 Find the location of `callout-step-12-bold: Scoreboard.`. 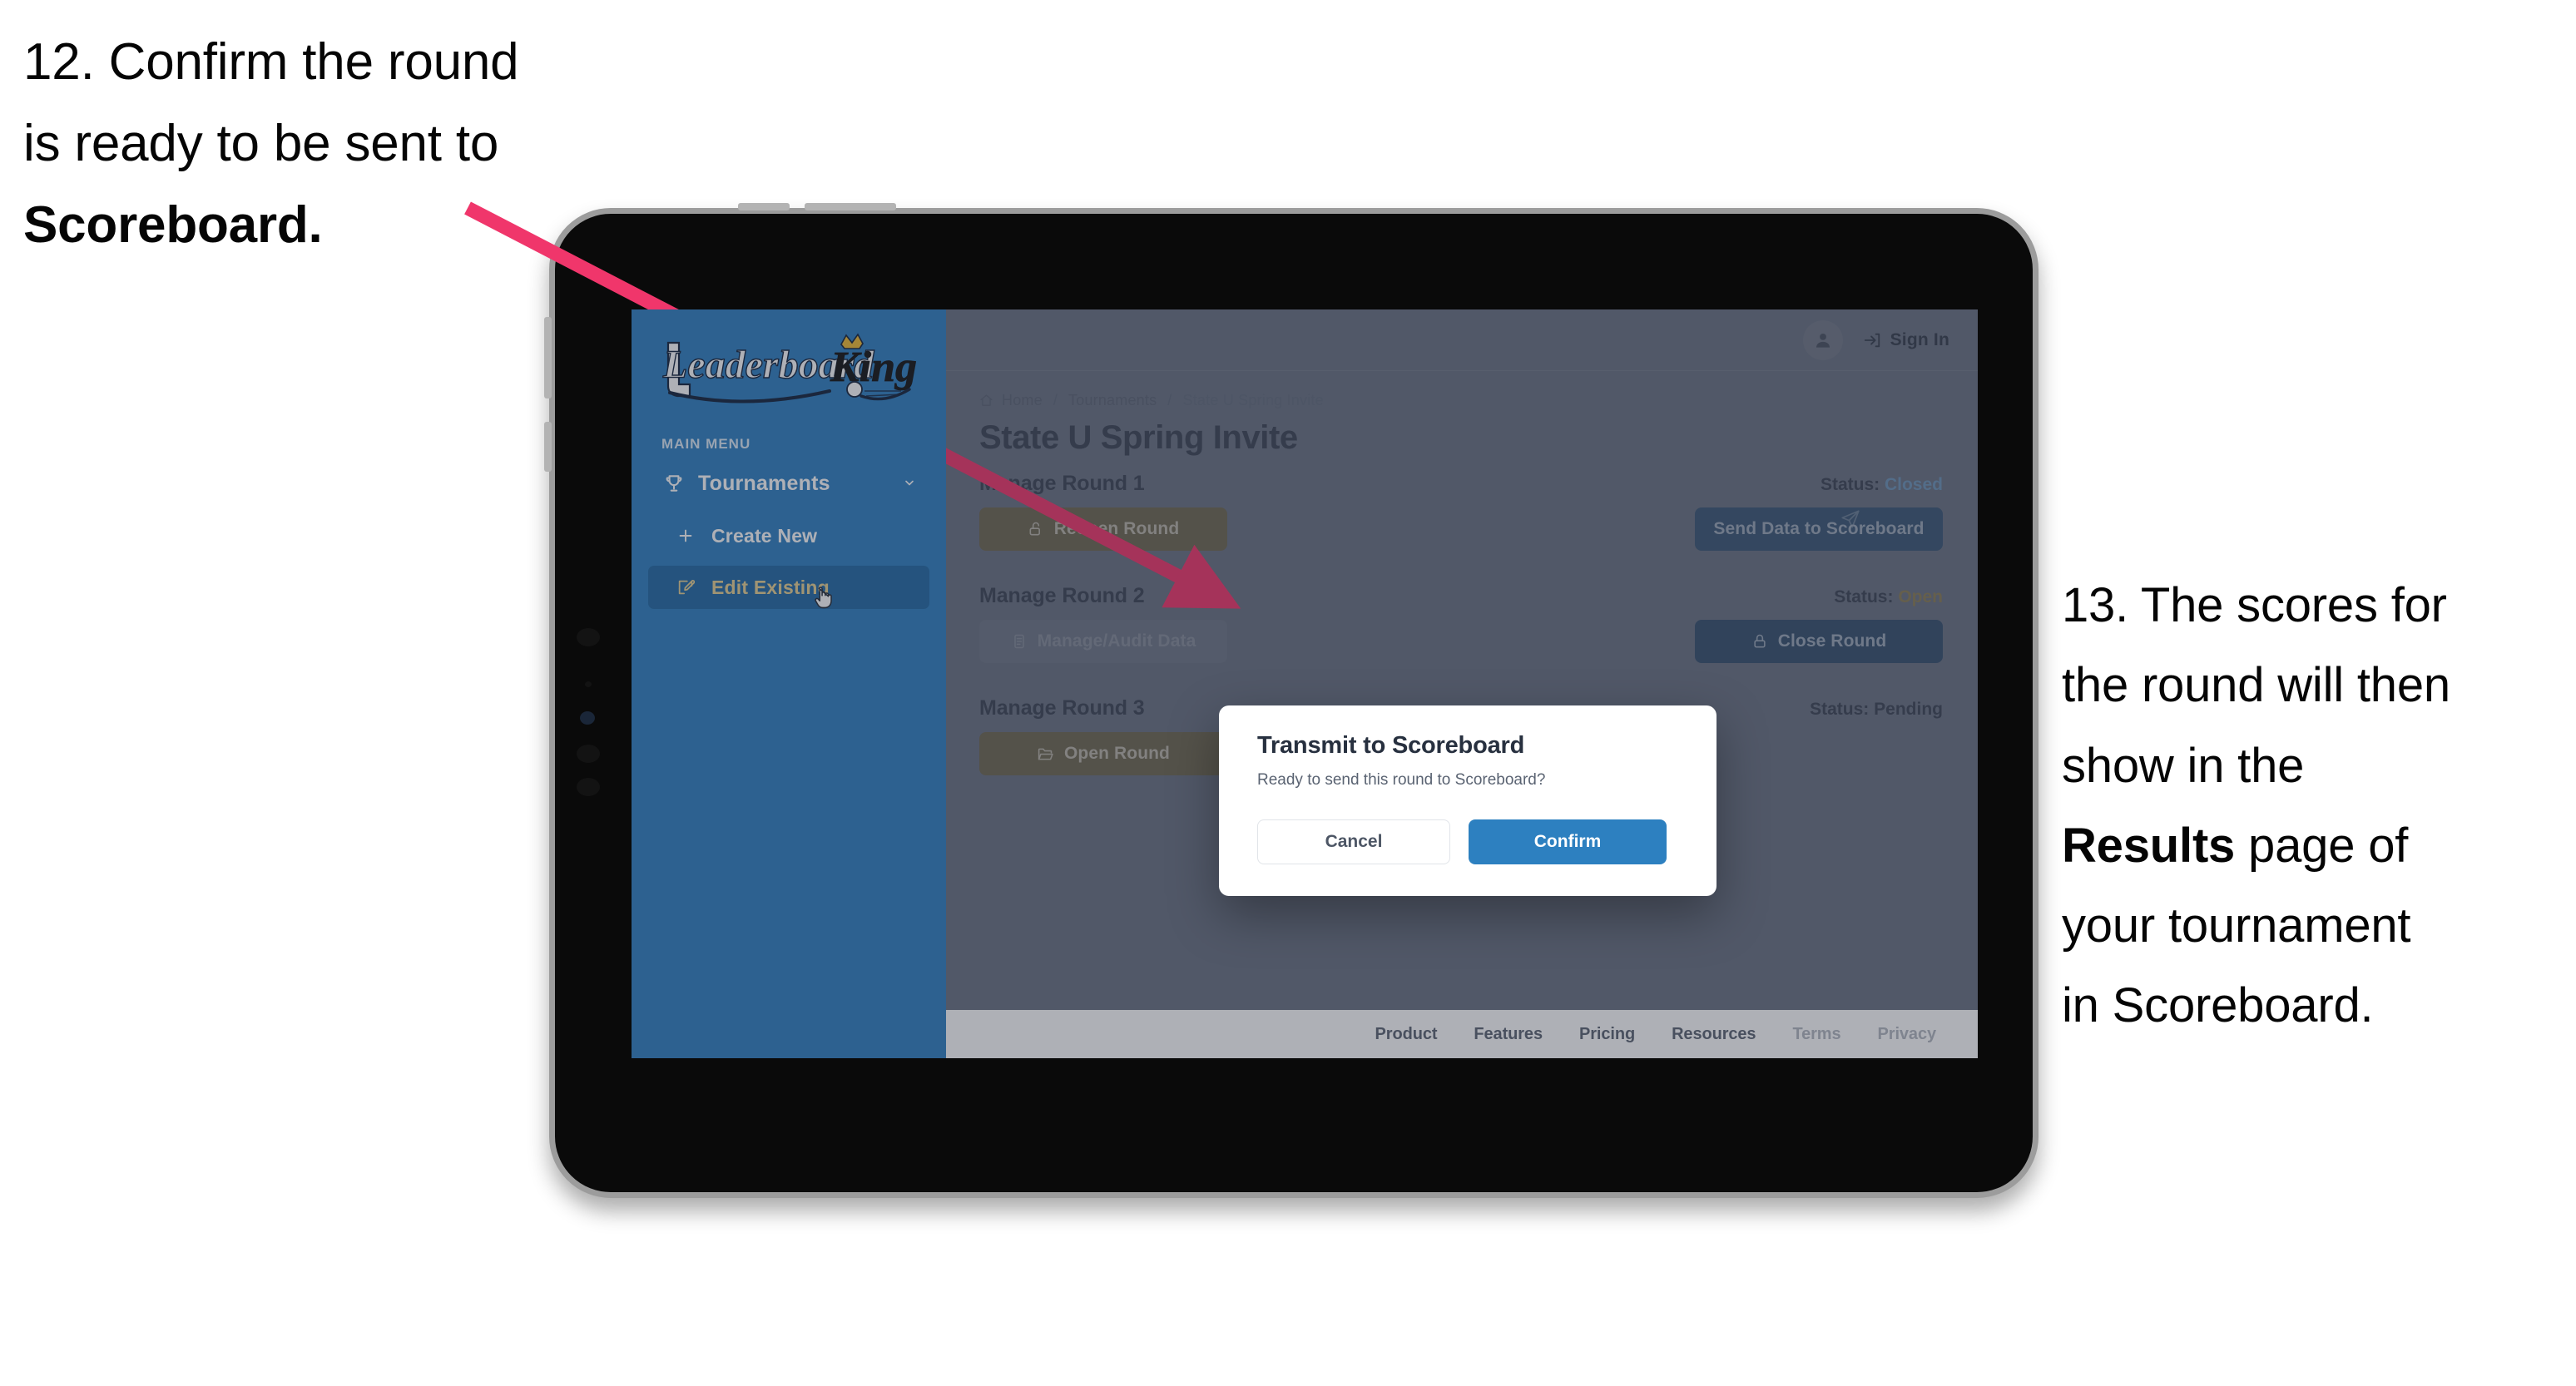

callout-step-12-bold: Scoreboard. is located at coordinates (173, 225).